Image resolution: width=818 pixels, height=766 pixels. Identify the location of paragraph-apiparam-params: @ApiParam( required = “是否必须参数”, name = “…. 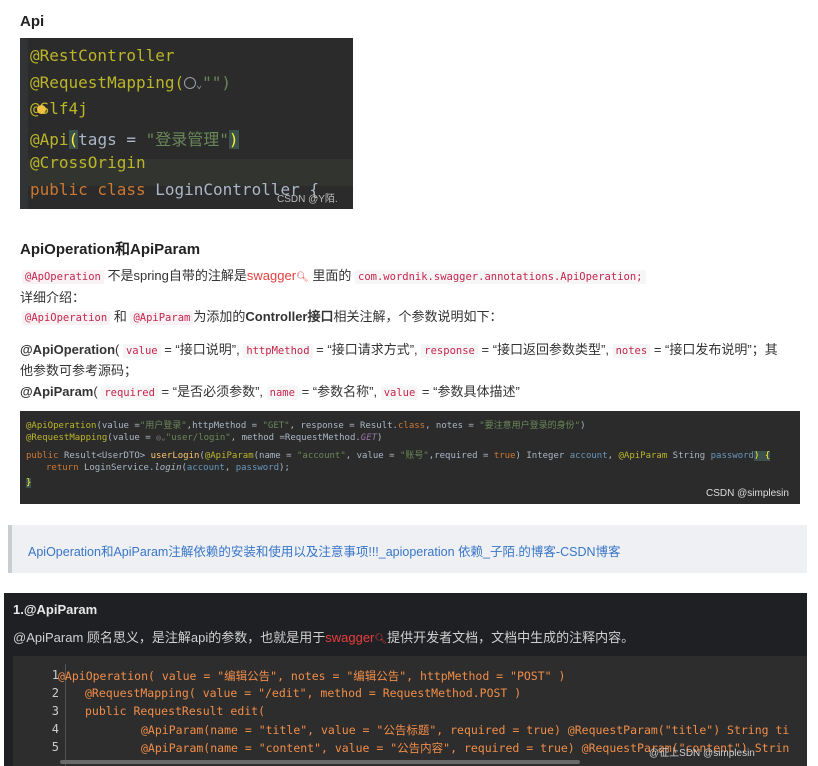
(270, 390).